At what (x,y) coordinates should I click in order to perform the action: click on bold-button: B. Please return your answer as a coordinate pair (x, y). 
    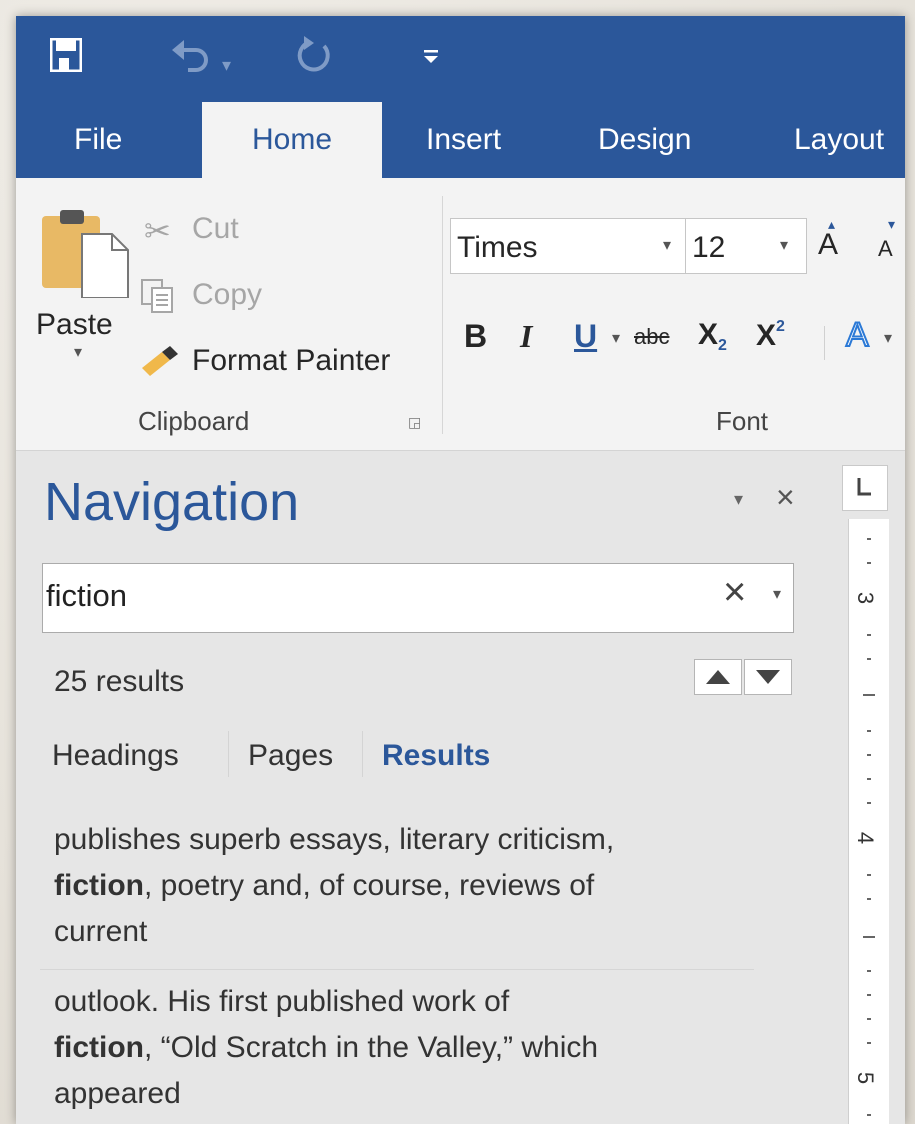
    Looking at the image, I should click on (475, 336).